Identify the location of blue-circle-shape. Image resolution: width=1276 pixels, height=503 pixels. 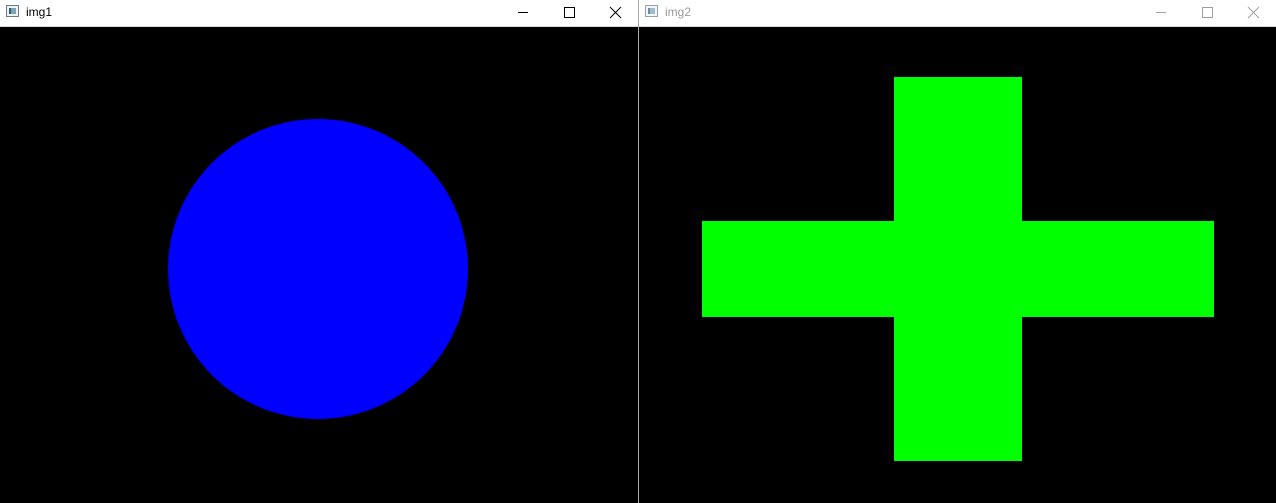
(318, 269).